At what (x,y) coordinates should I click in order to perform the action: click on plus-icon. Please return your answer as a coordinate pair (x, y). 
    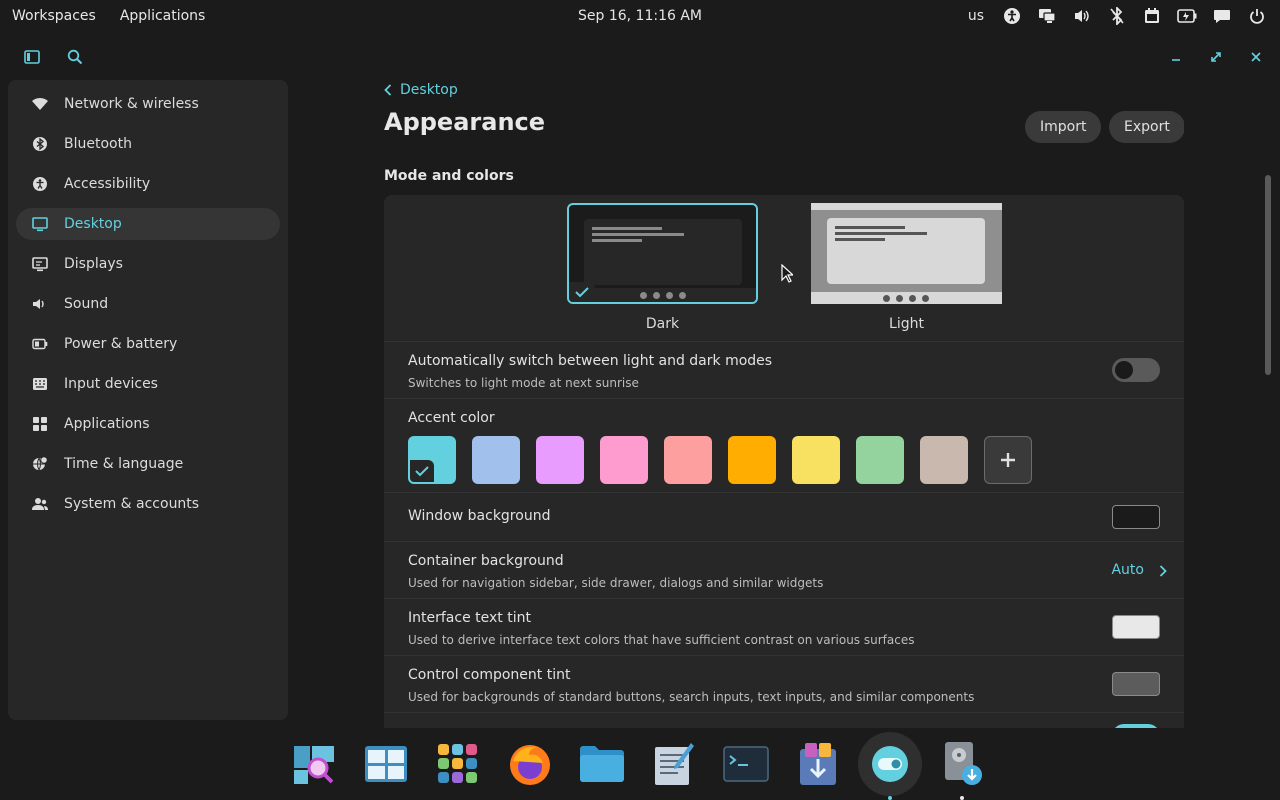
    Looking at the image, I should click on (1008, 460).